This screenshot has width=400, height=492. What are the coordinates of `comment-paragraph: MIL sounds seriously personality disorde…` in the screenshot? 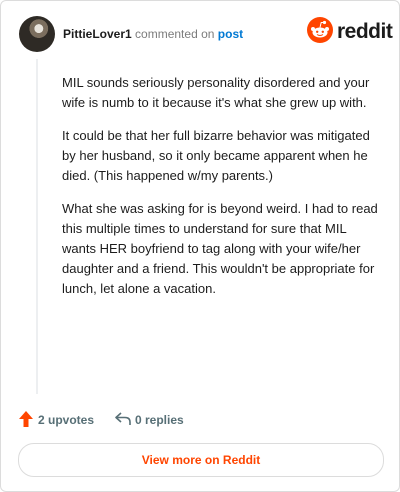 It's located at (216, 92).